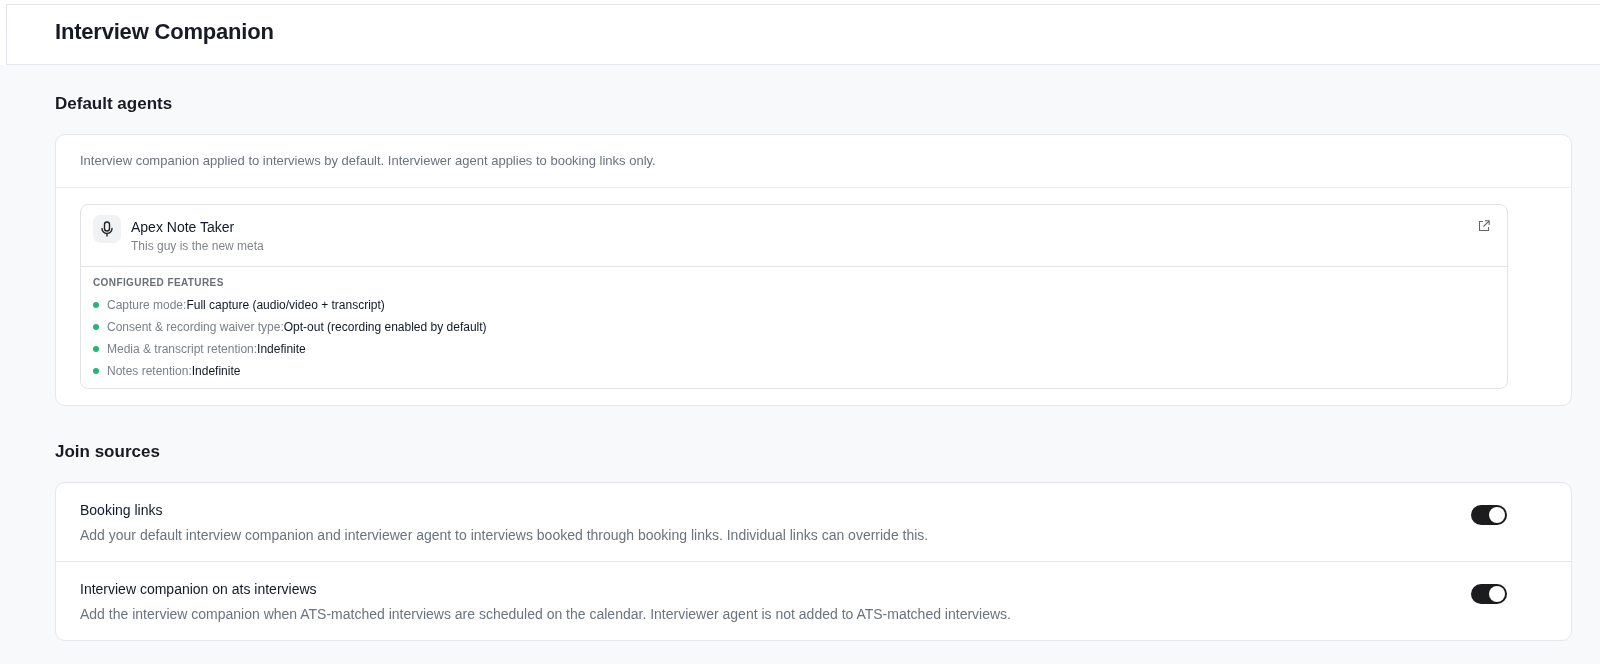 This screenshot has width=1600, height=664. Describe the element at coordinates (198, 589) in the screenshot. I see `setting-title: Interview companion on ats interviews` at that location.